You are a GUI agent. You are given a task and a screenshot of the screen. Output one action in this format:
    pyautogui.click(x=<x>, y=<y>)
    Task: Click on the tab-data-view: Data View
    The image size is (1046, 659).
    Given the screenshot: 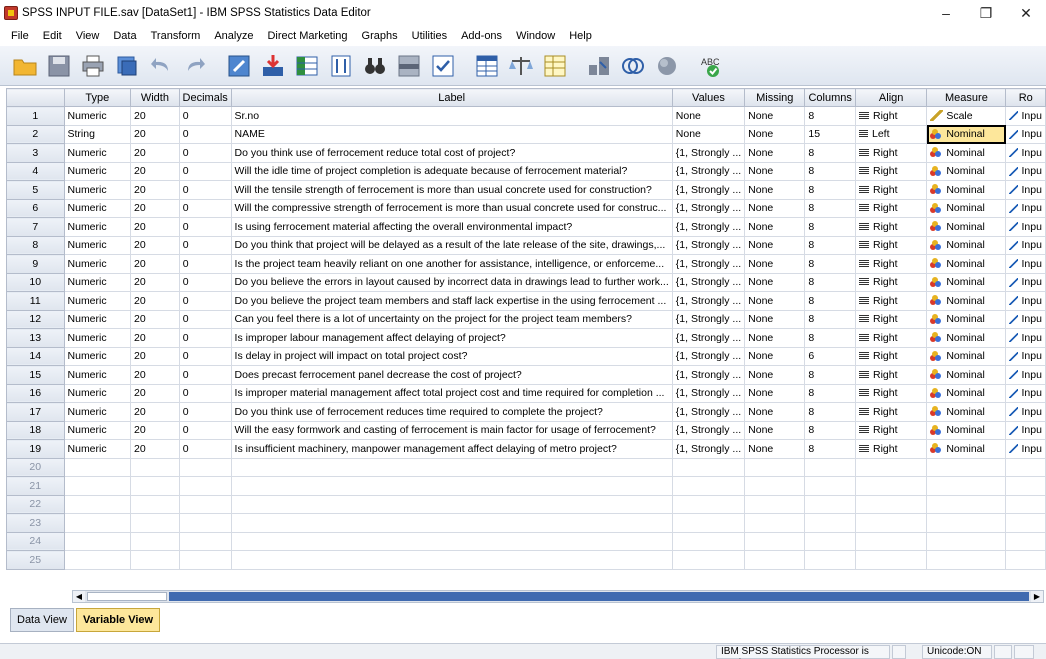 What is the action you would take?
    pyautogui.click(x=42, y=620)
    